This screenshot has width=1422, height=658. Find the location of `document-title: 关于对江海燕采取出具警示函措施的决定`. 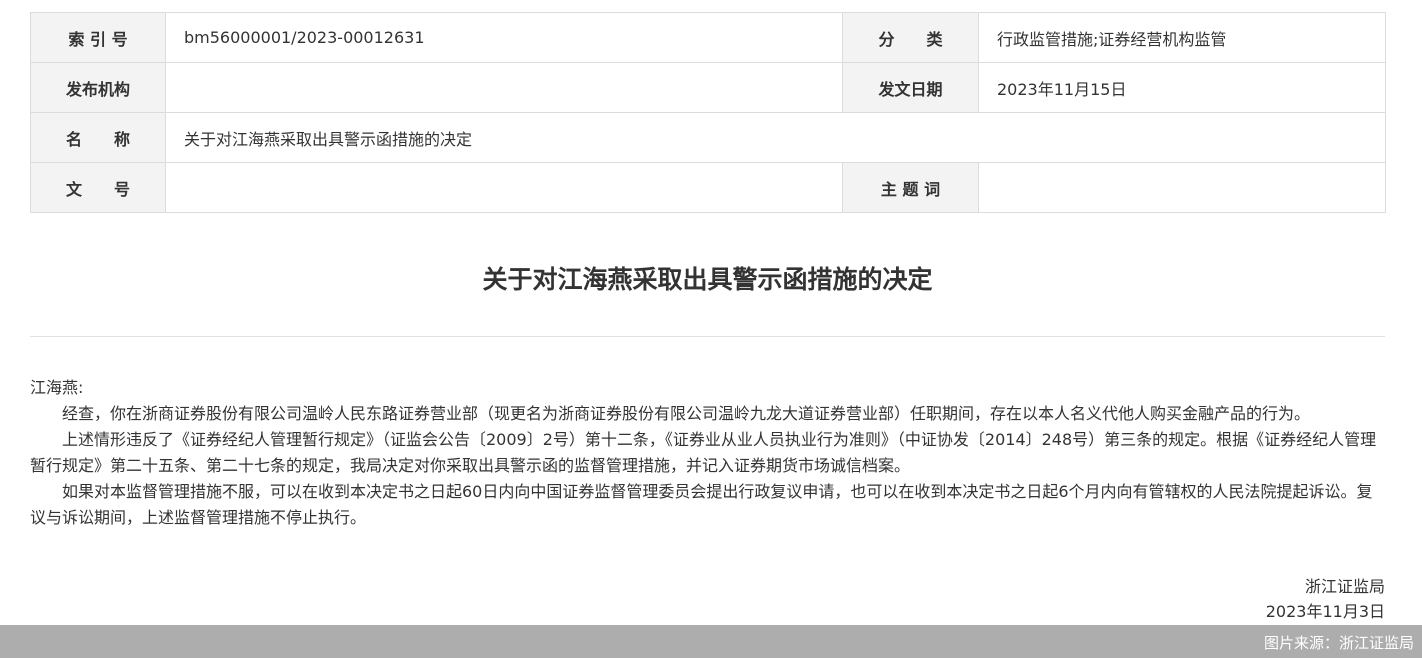

document-title: 关于对江海燕采取出具警示函措施的决定 is located at coordinates (707, 279).